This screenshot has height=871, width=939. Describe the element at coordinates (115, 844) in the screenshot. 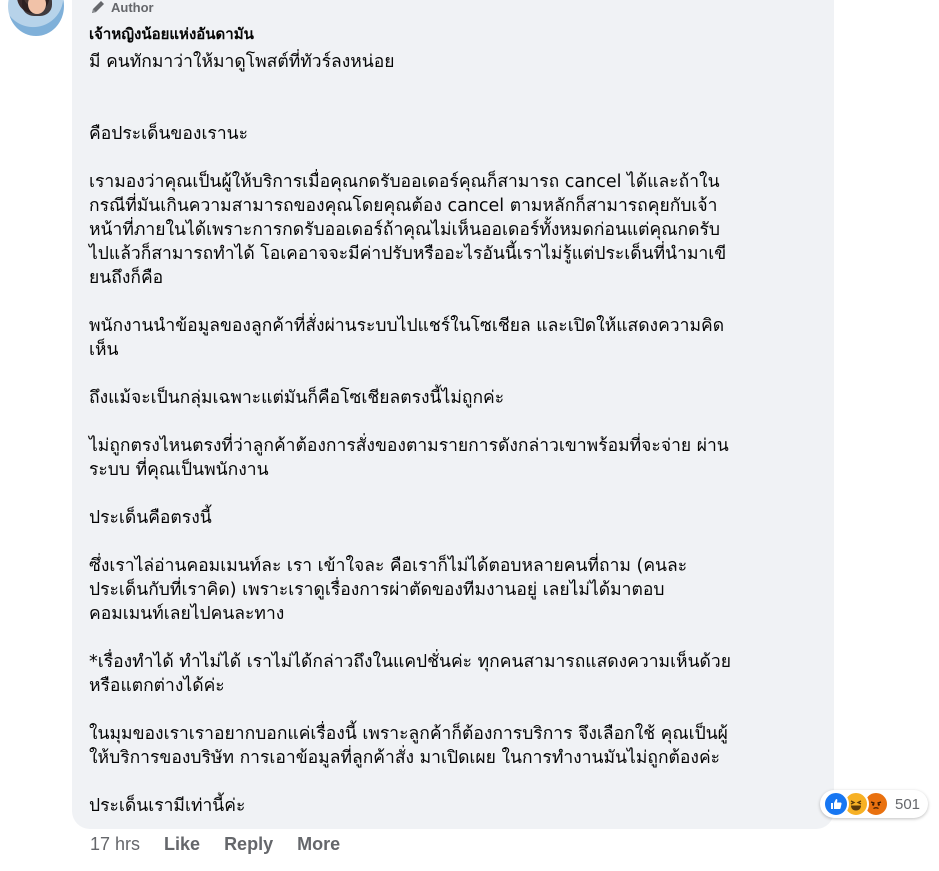

I see `timestamp: 17 hrs` at that location.